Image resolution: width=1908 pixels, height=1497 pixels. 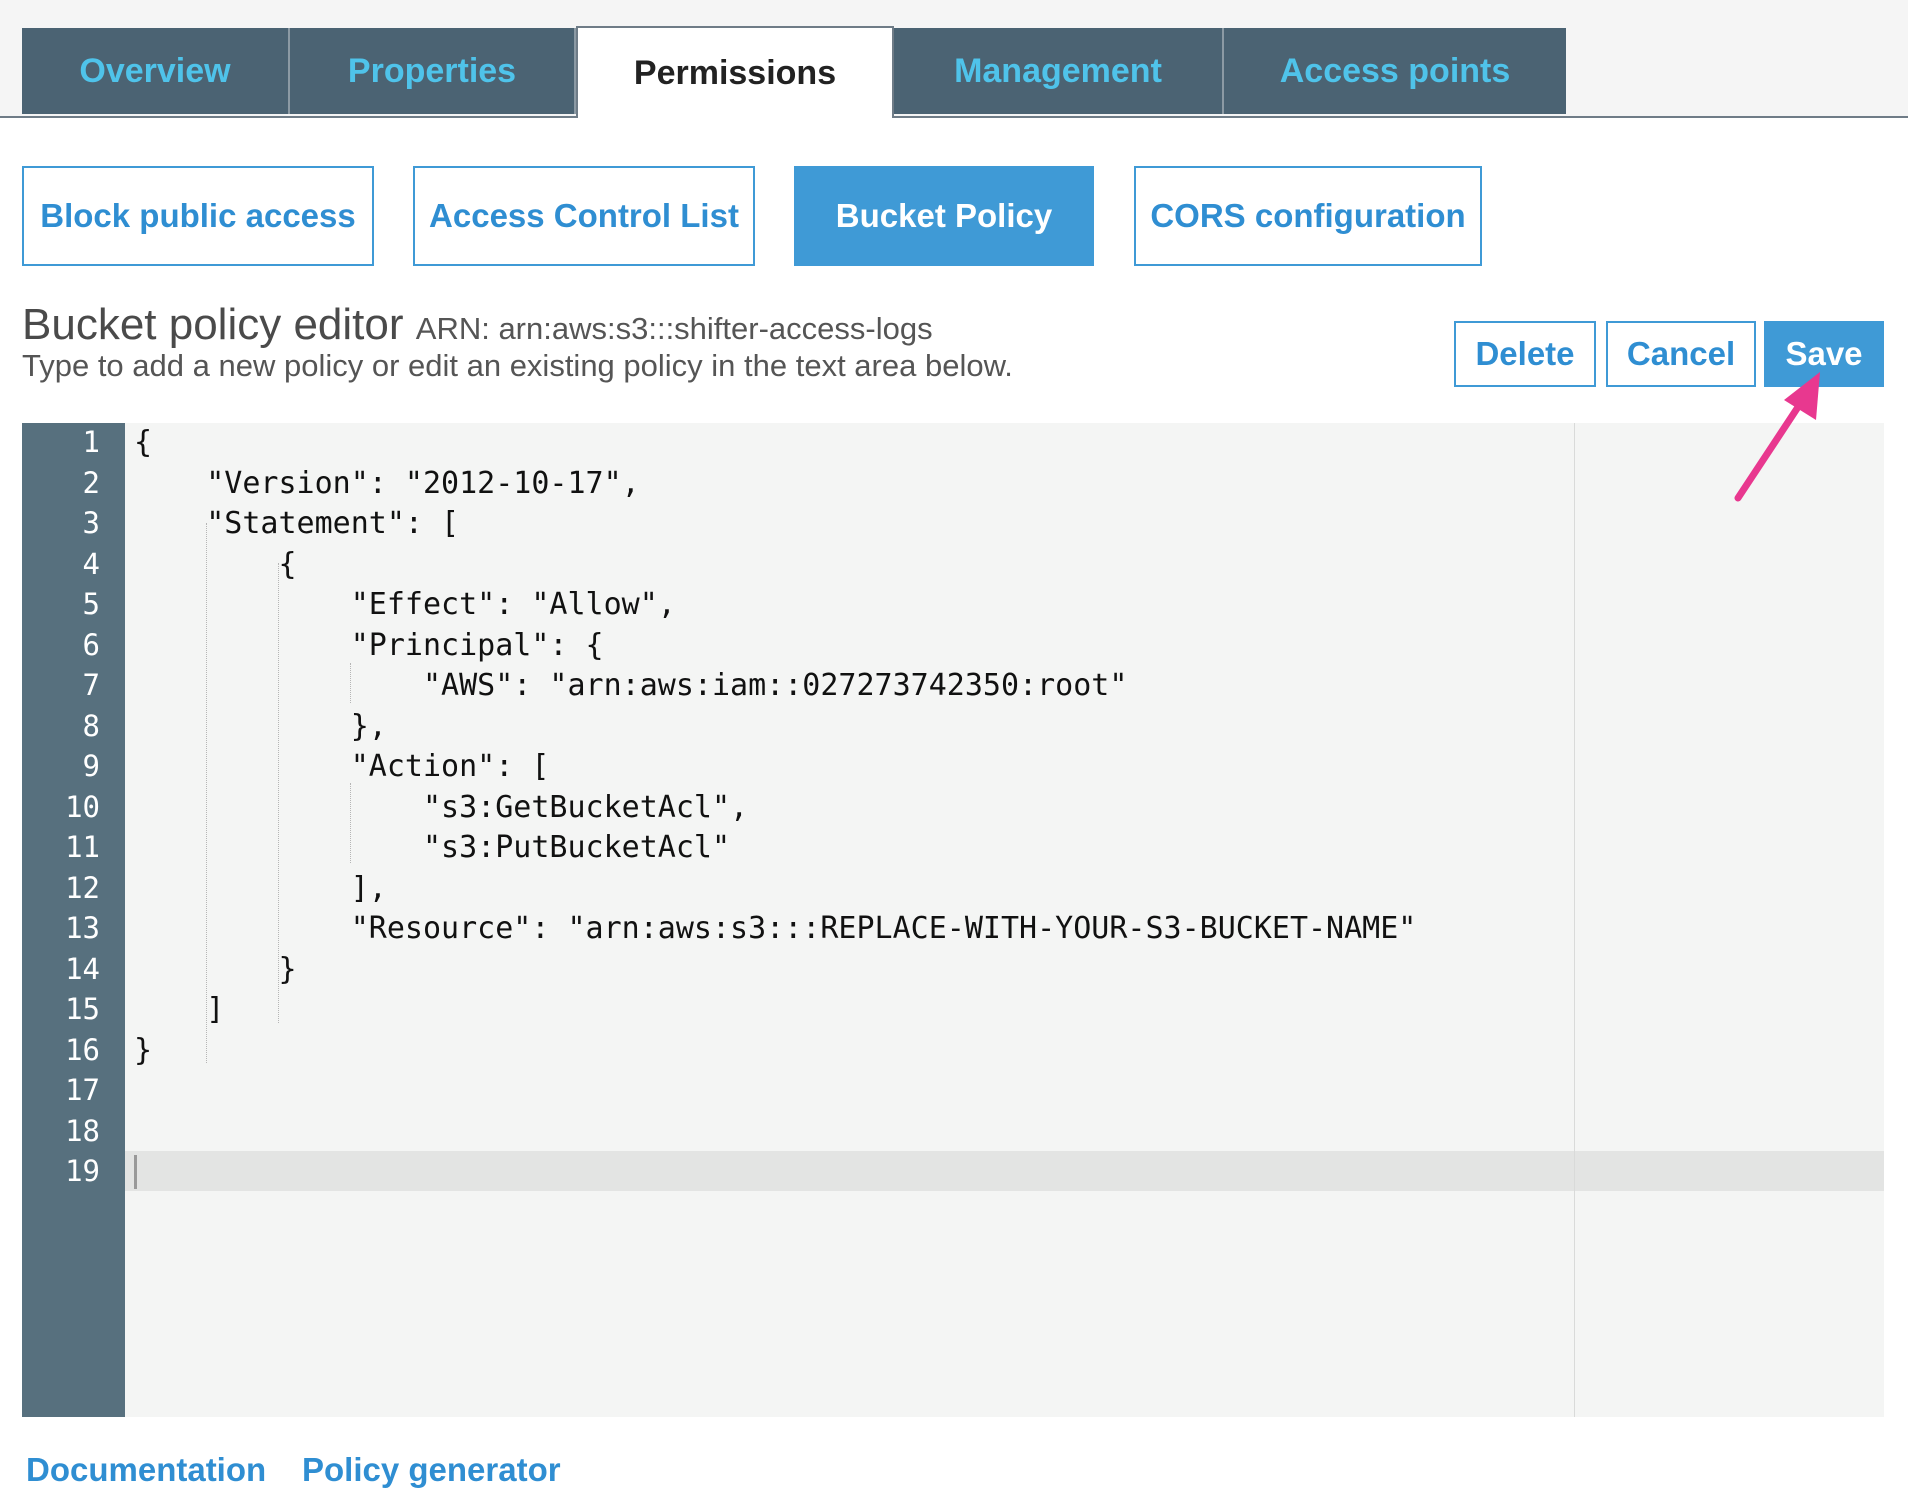 I want to click on code-line: },, so click(x=260, y=726).